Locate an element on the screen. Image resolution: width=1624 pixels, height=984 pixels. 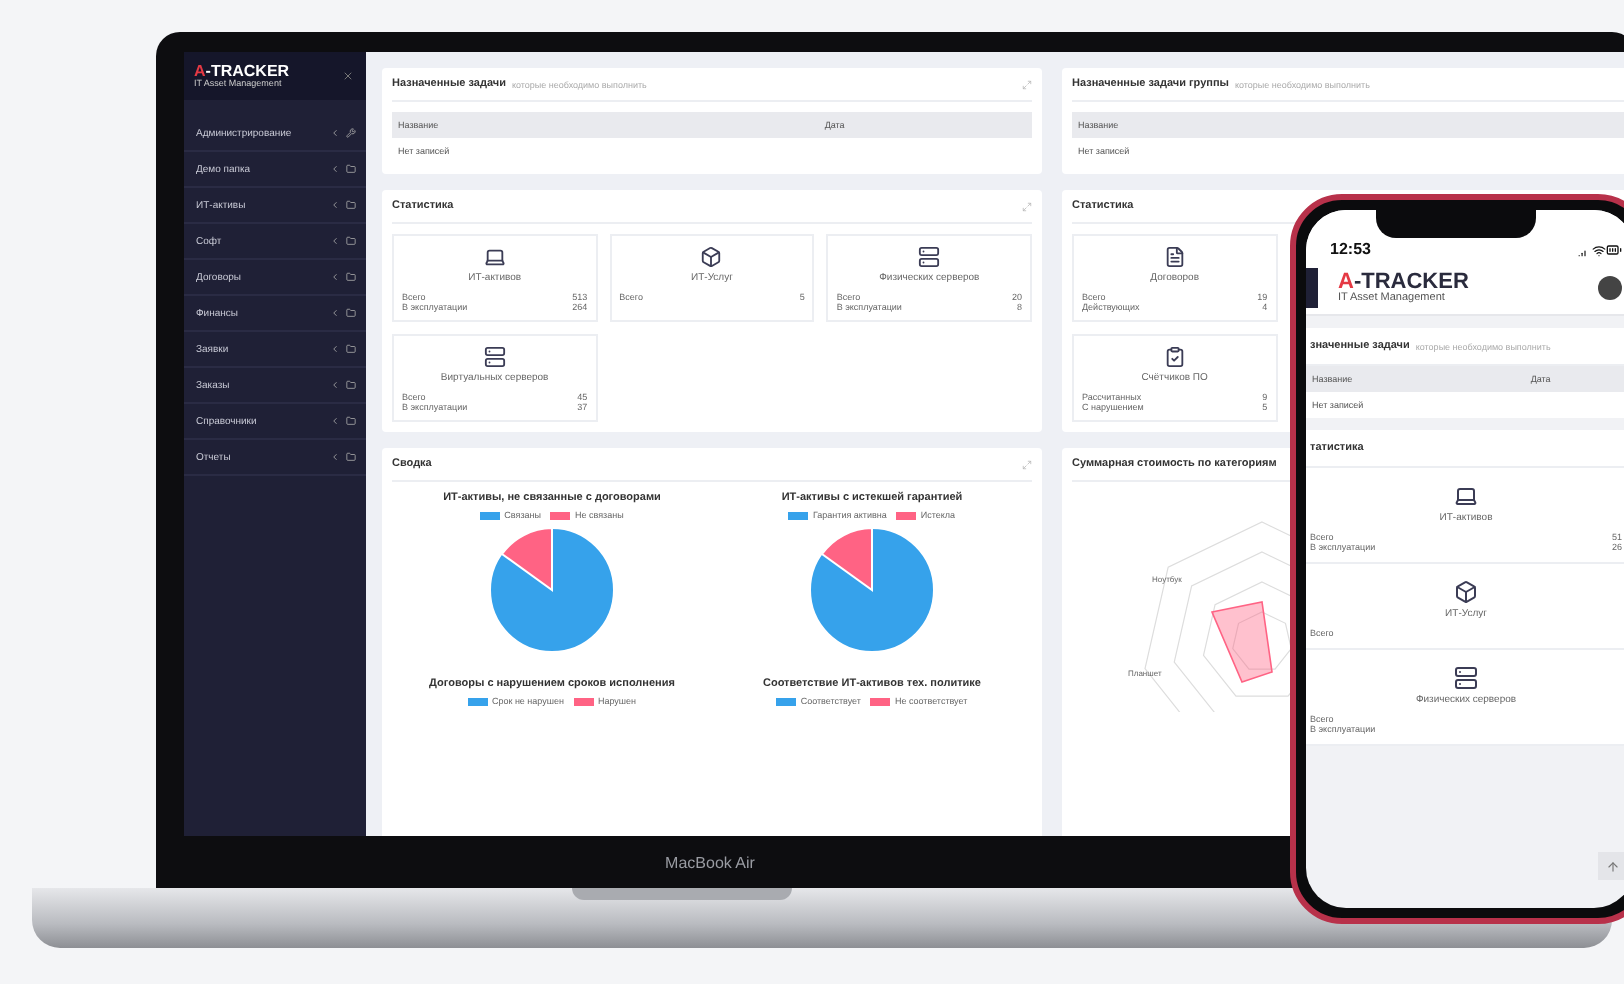
avatar is located at coordinates (1610, 288).